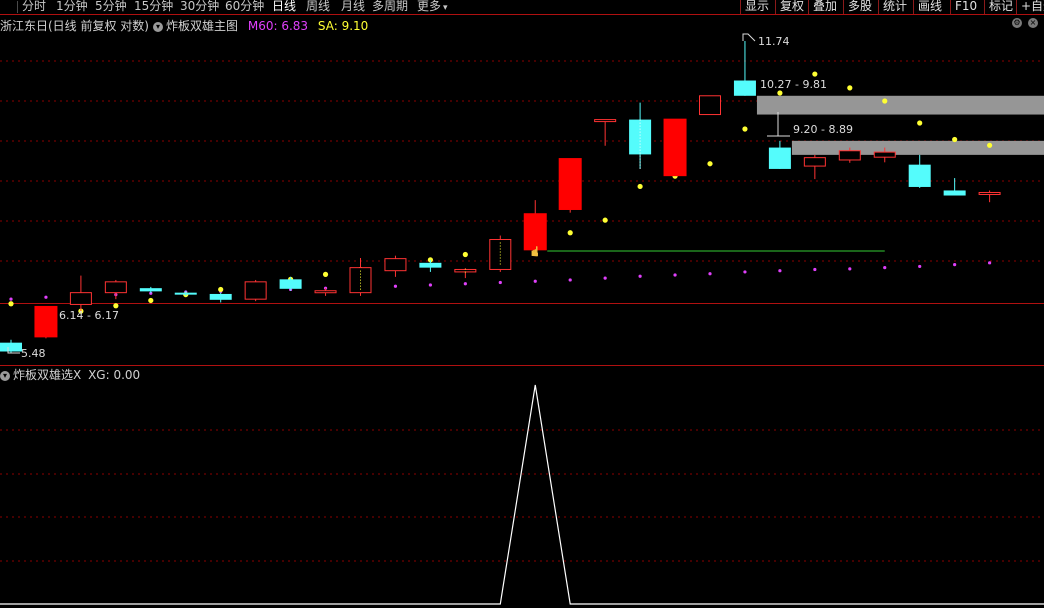  Describe the element at coordinates (774, 41) in the screenshot. I see `high-label: 11.74` at that location.